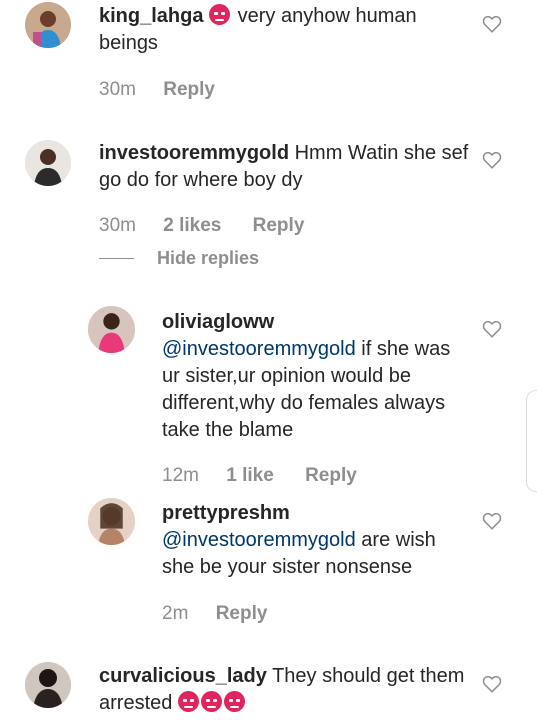 This screenshot has height=720, width=537. I want to click on reply-meta: 12m 1 like Reply, so click(259, 476).